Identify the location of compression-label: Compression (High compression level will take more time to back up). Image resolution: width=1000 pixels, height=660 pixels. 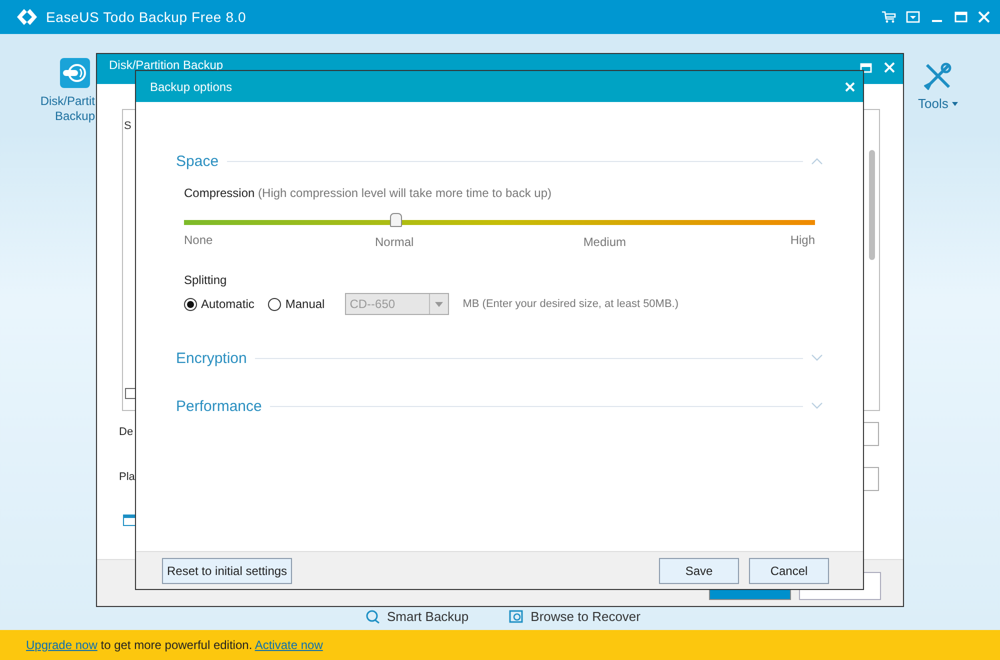
(368, 193).